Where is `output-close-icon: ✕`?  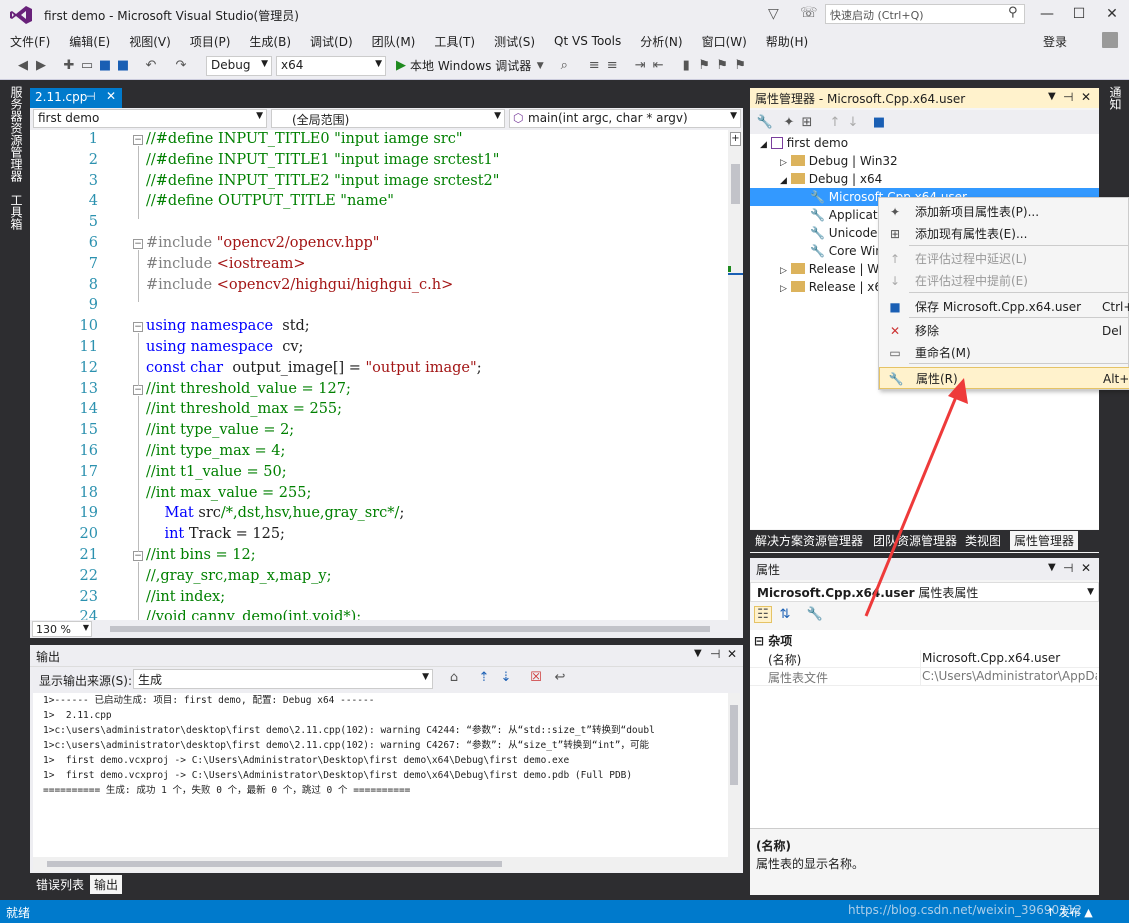 output-close-icon: ✕ is located at coordinates (732, 654).